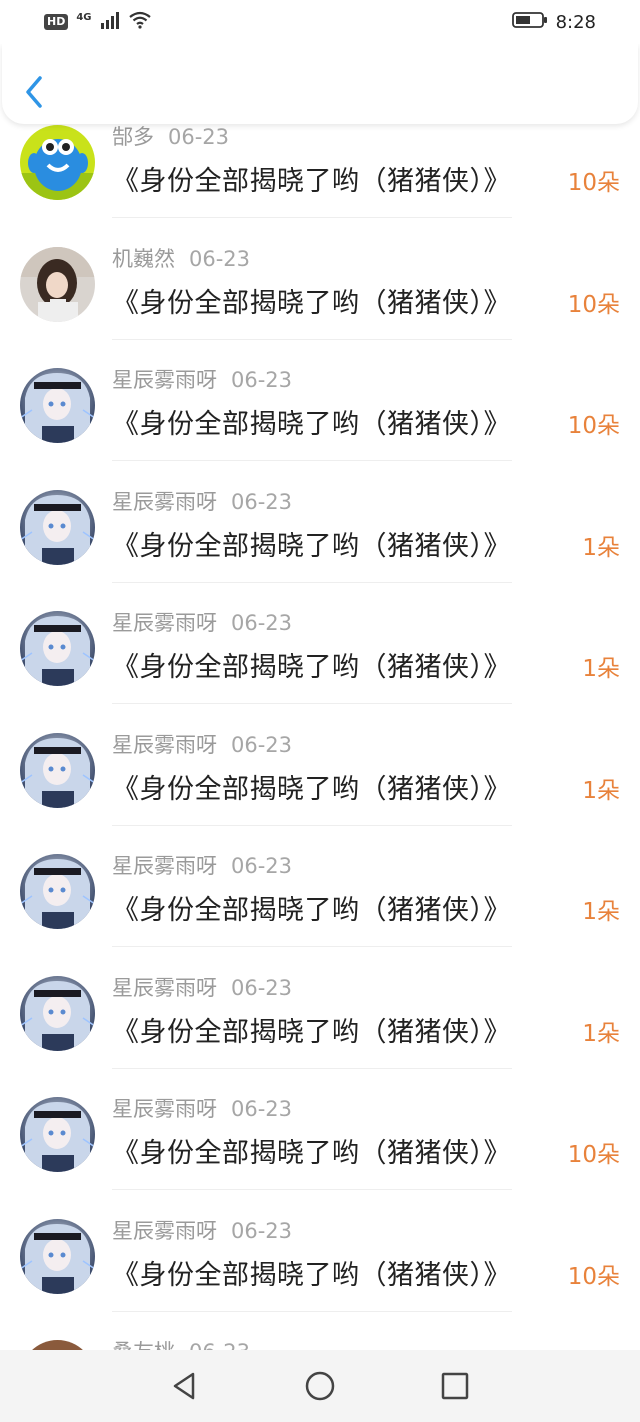 This screenshot has height=1422, width=640. I want to click on home-circle-icon, so click(320, 1386).